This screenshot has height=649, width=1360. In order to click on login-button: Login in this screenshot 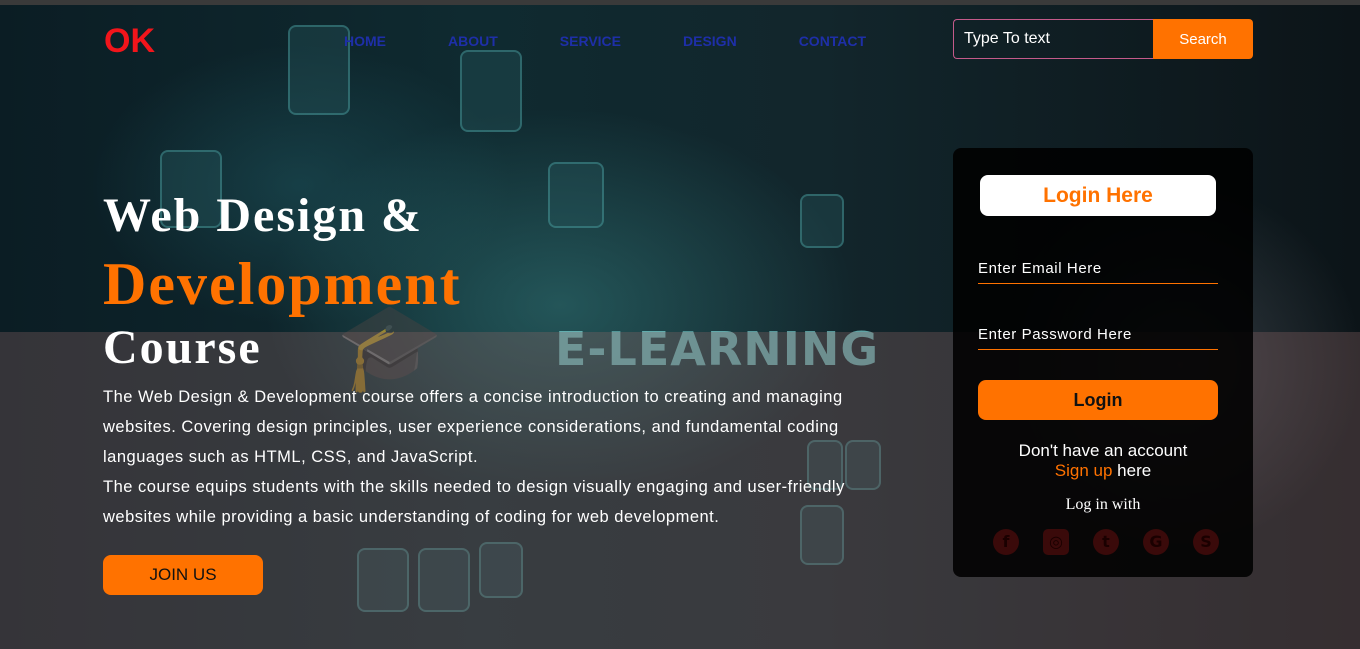, I will do `click(1098, 400)`.